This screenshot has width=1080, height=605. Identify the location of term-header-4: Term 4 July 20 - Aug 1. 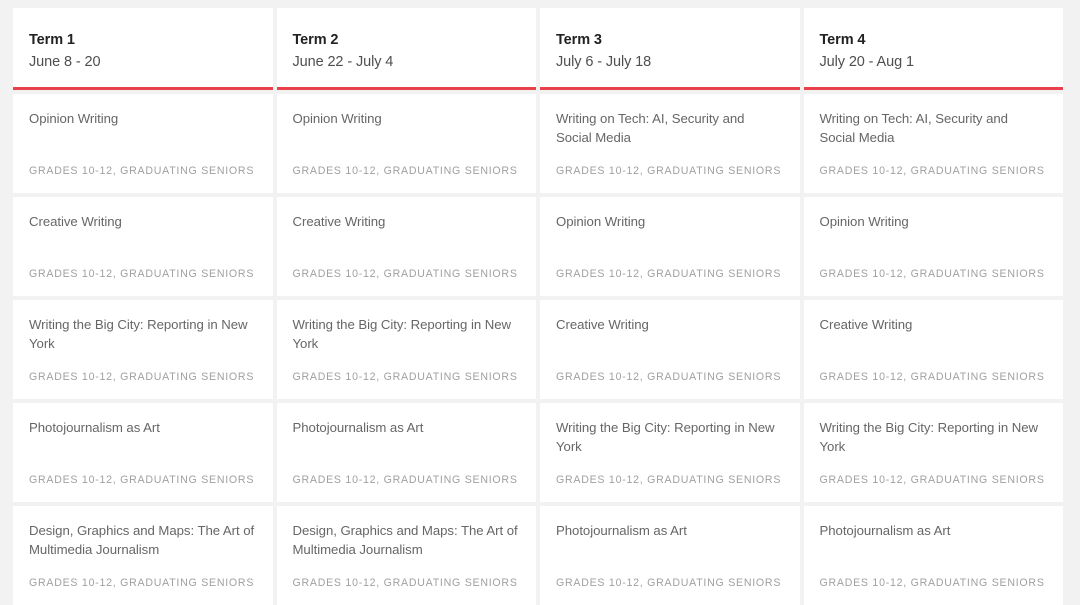
(933, 49).